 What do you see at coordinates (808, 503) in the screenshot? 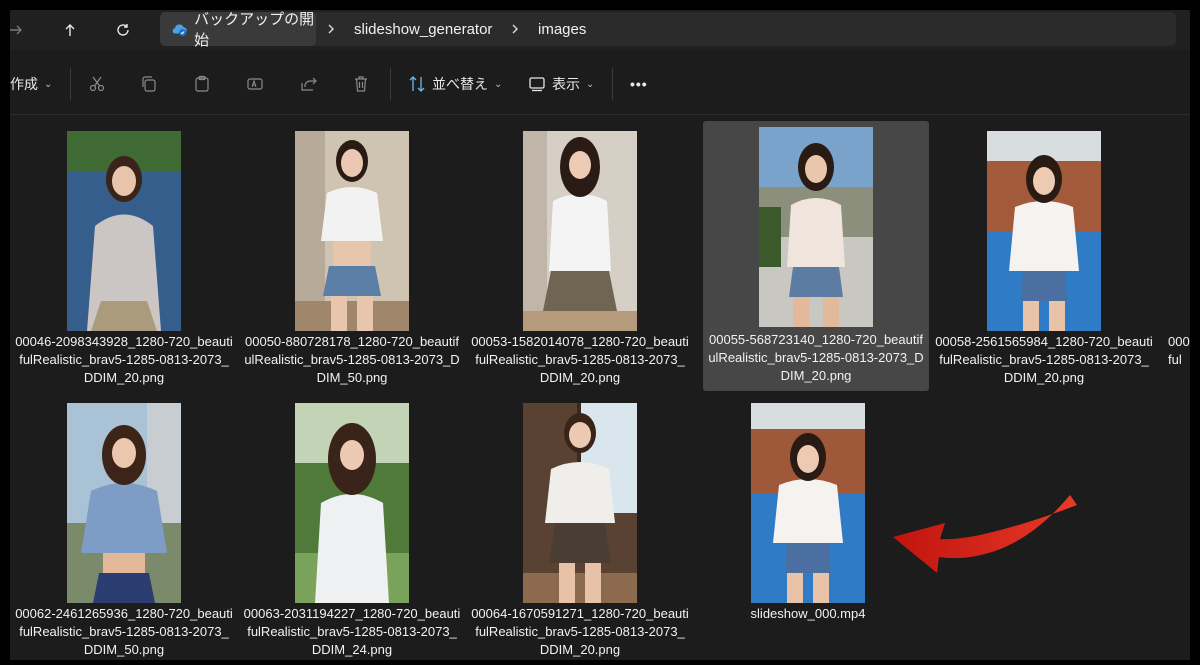
I see `video-thumbnail` at bounding box center [808, 503].